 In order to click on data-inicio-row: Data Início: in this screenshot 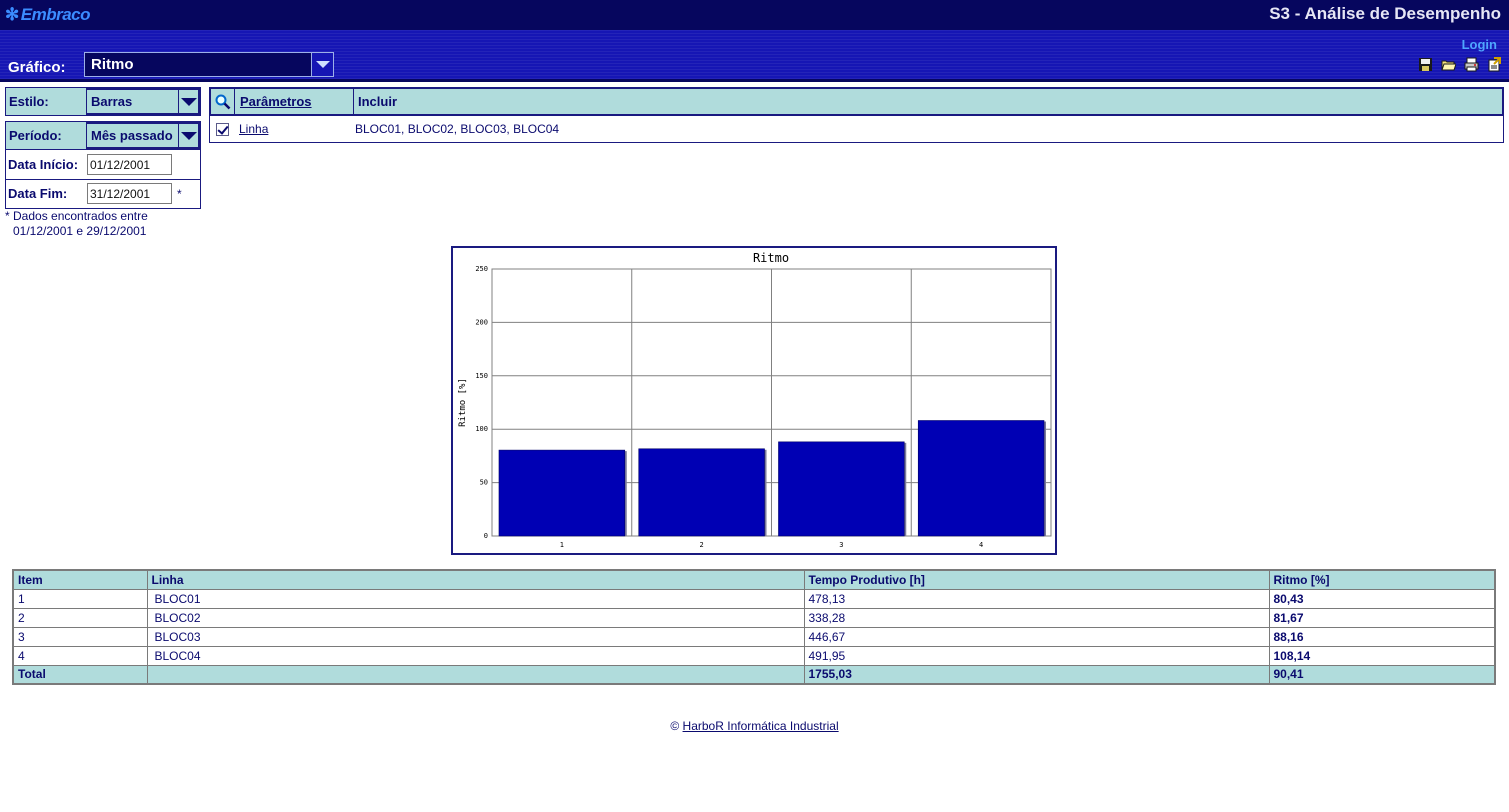, I will do `click(103, 165)`.